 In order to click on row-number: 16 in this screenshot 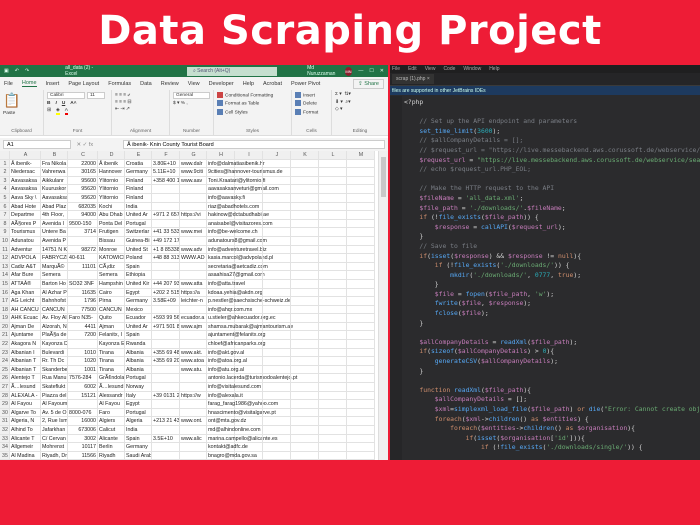, I will do `click(5, 293)`.